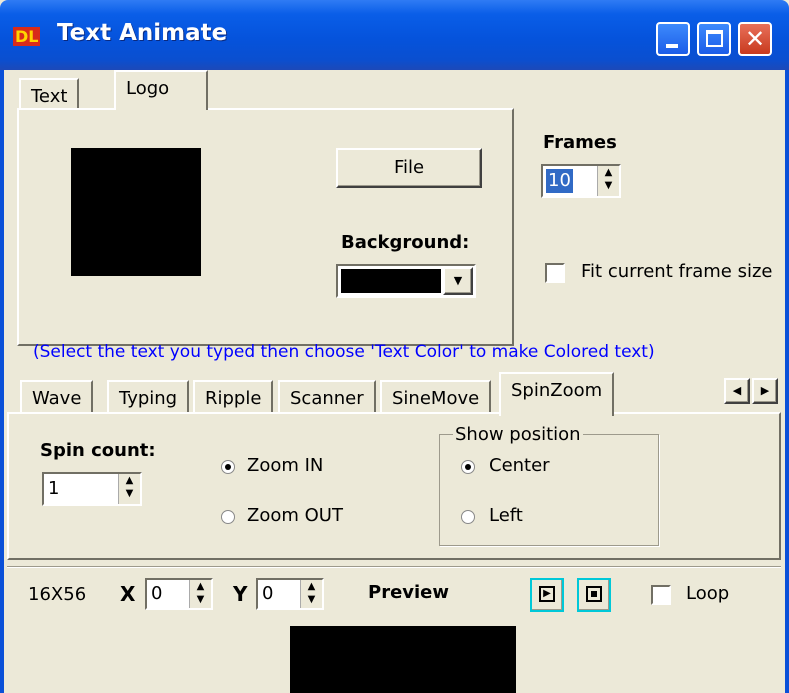  Describe the element at coordinates (290, 594) in the screenshot. I see `y-stepper: 0 ▲ ▼` at that location.